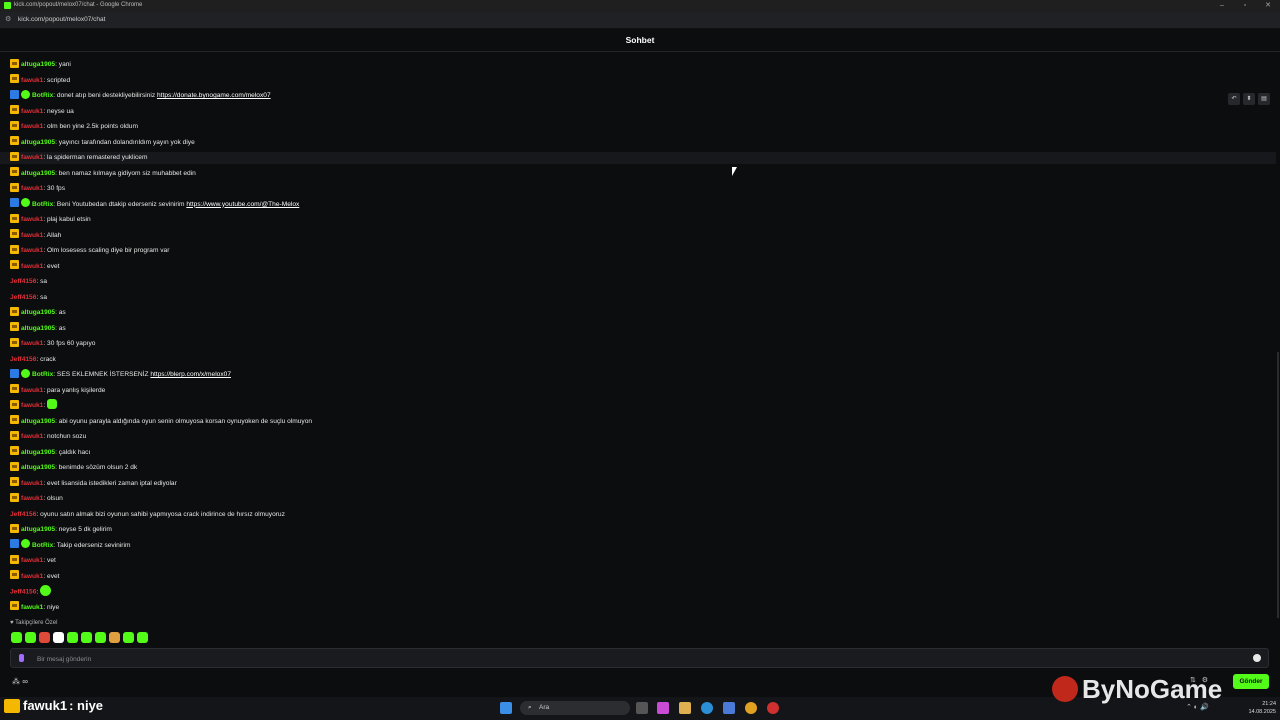 This screenshot has height=720, width=1280. Describe the element at coordinates (506, 708) in the screenshot. I see `start-icon` at that location.